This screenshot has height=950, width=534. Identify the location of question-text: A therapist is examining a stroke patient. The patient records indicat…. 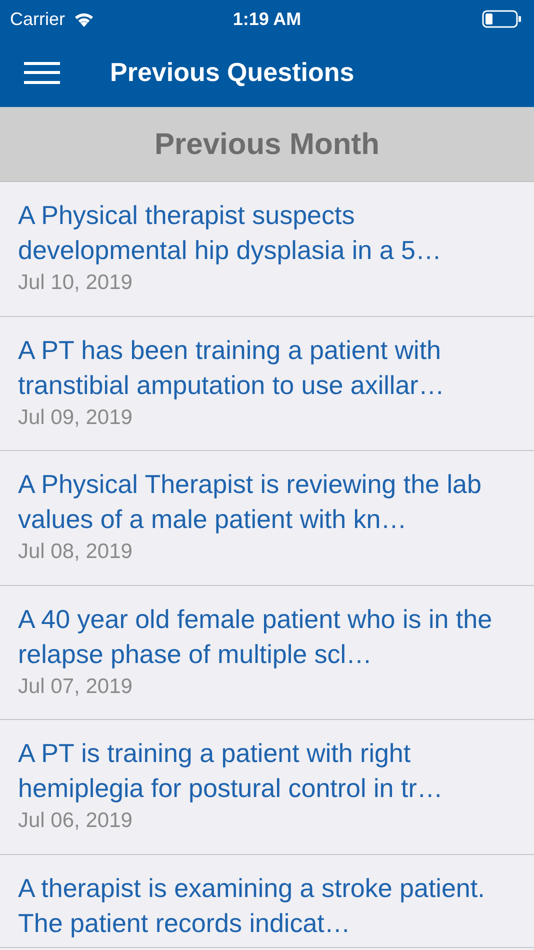
(252, 906).